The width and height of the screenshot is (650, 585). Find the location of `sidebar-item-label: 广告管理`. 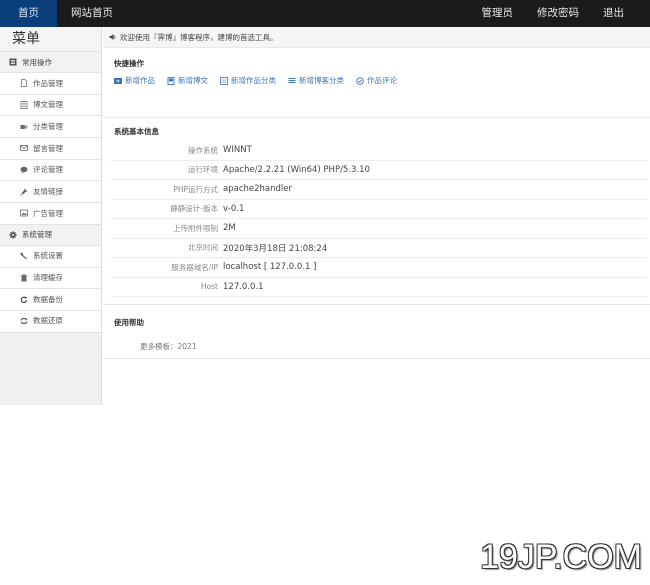

sidebar-item-label: 广告管理 is located at coordinates (48, 213).